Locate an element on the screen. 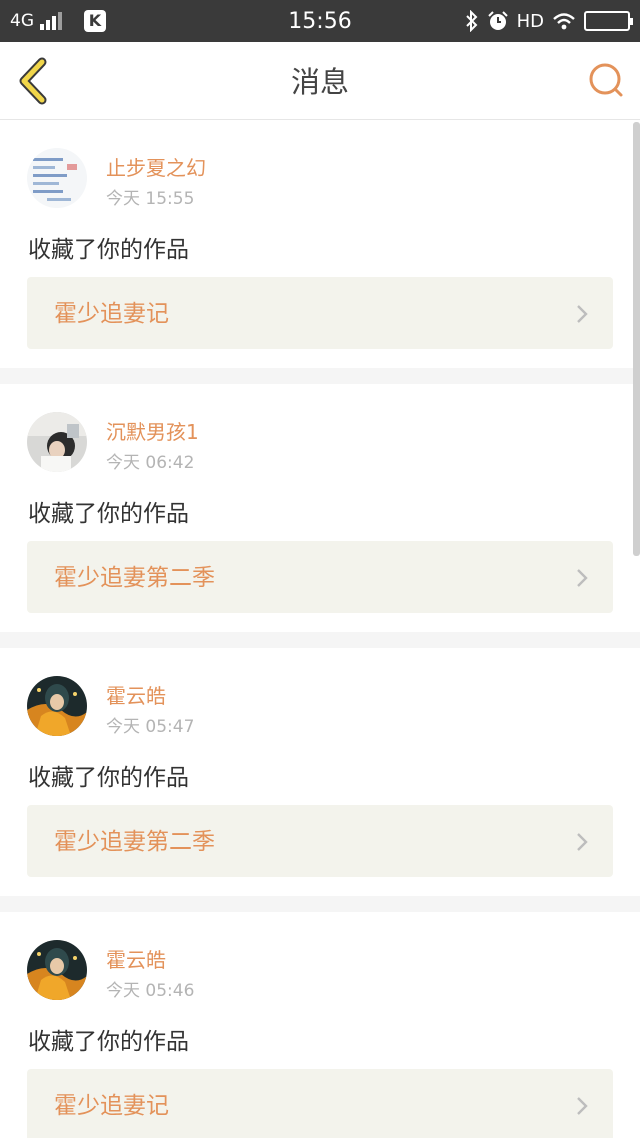 The width and height of the screenshot is (640, 1138). header-bar: 消息 is located at coordinates (320, 81).